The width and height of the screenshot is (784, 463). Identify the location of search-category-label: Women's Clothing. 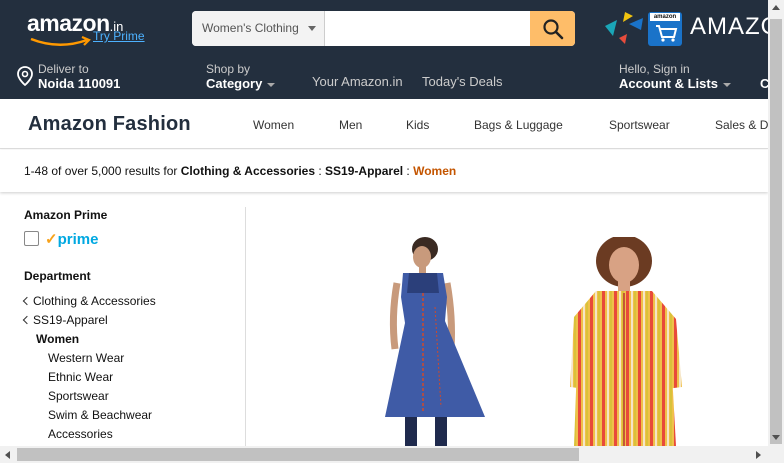
(250, 28).